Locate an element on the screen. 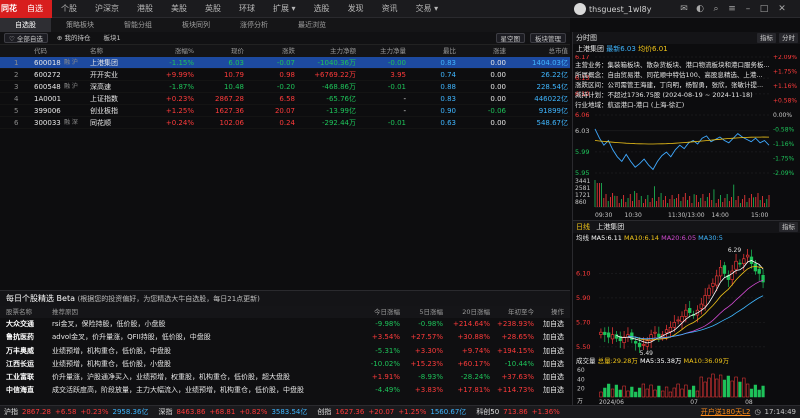  group-button: 板块1 is located at coordinates (111, 38).